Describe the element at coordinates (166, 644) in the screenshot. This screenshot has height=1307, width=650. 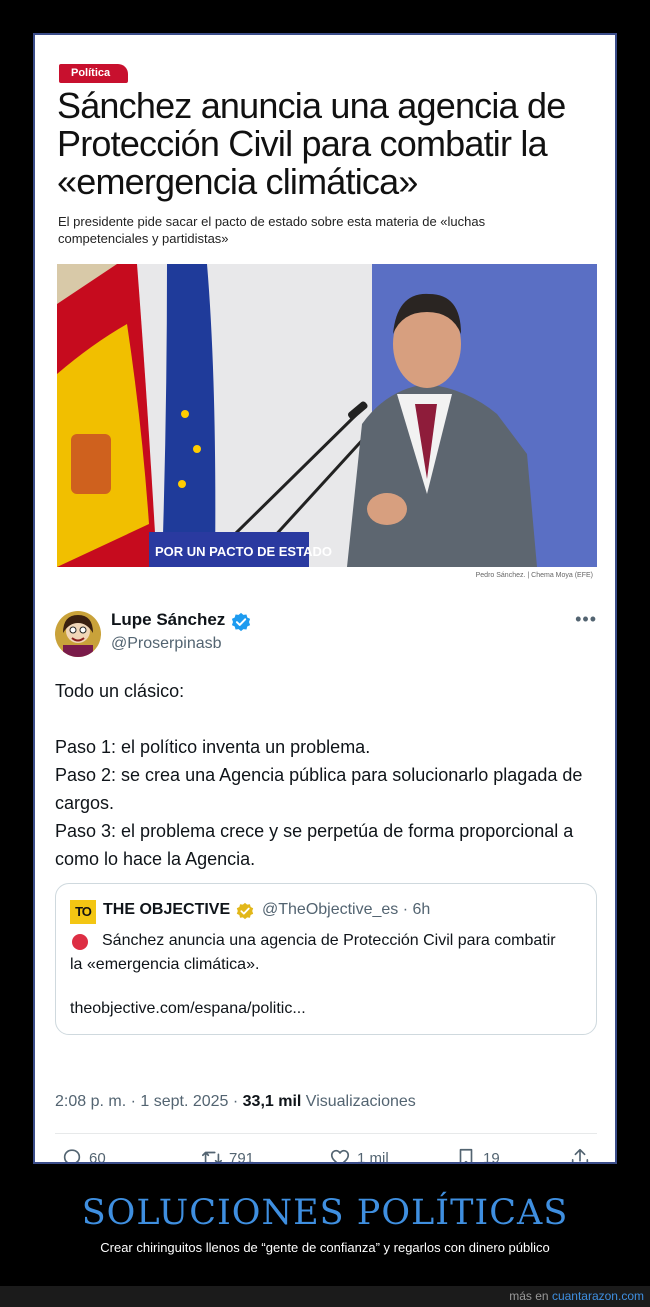
I see `tweet-author-handle: @Proserpinasb` at that location.